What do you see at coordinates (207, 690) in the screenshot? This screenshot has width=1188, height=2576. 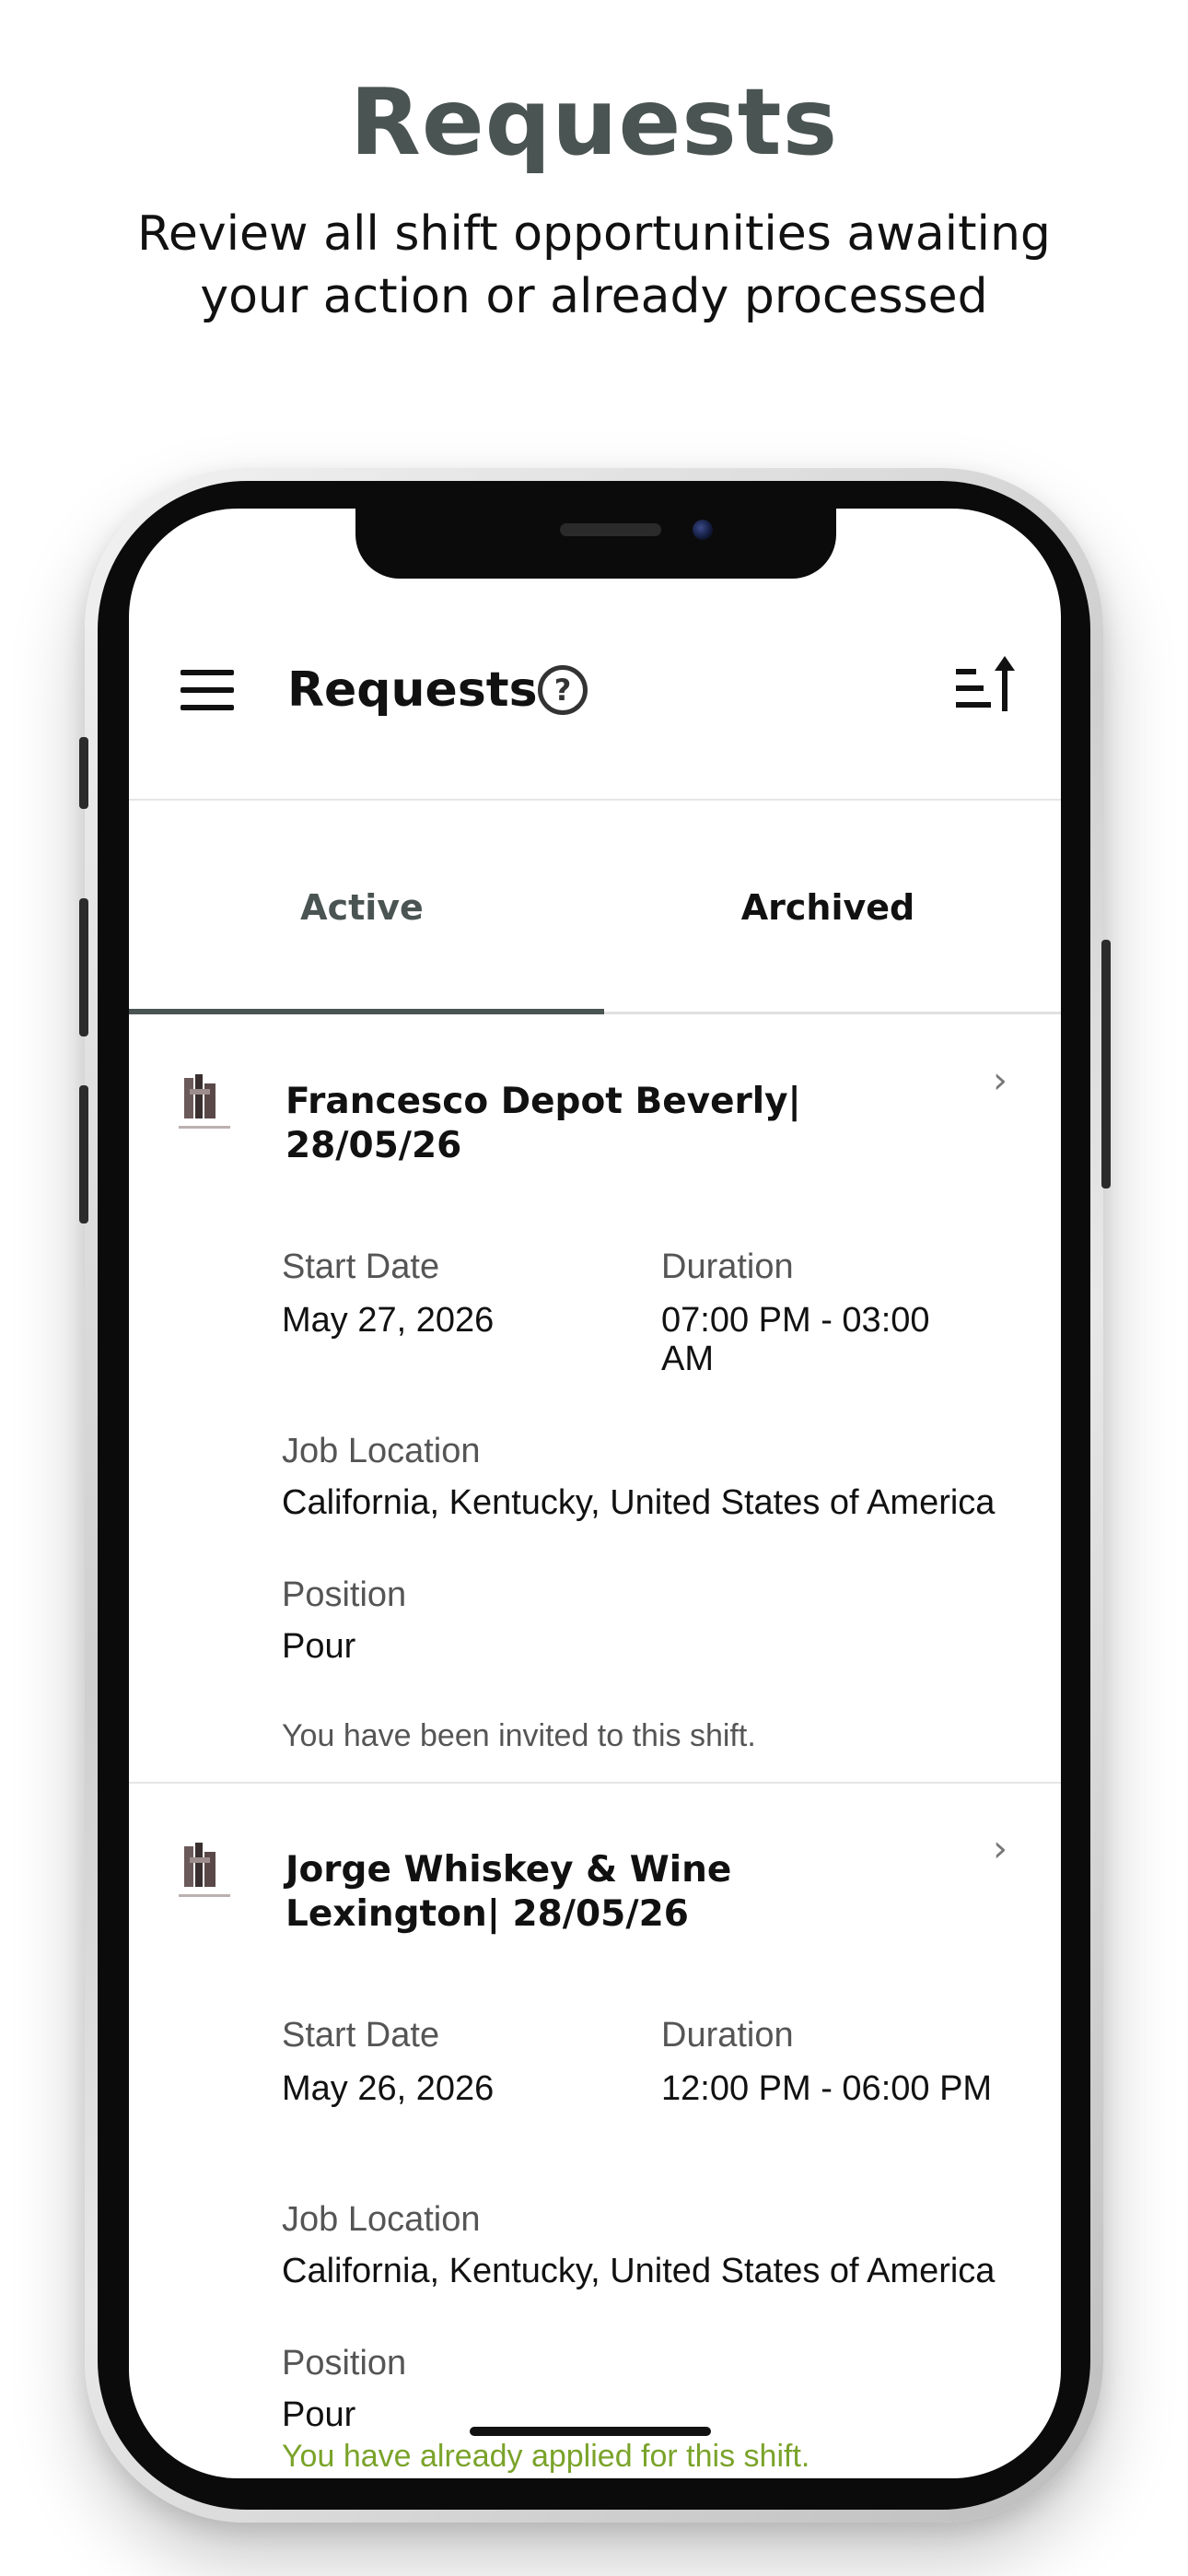 I see `menu-icon` at bounding box center [207, 690].